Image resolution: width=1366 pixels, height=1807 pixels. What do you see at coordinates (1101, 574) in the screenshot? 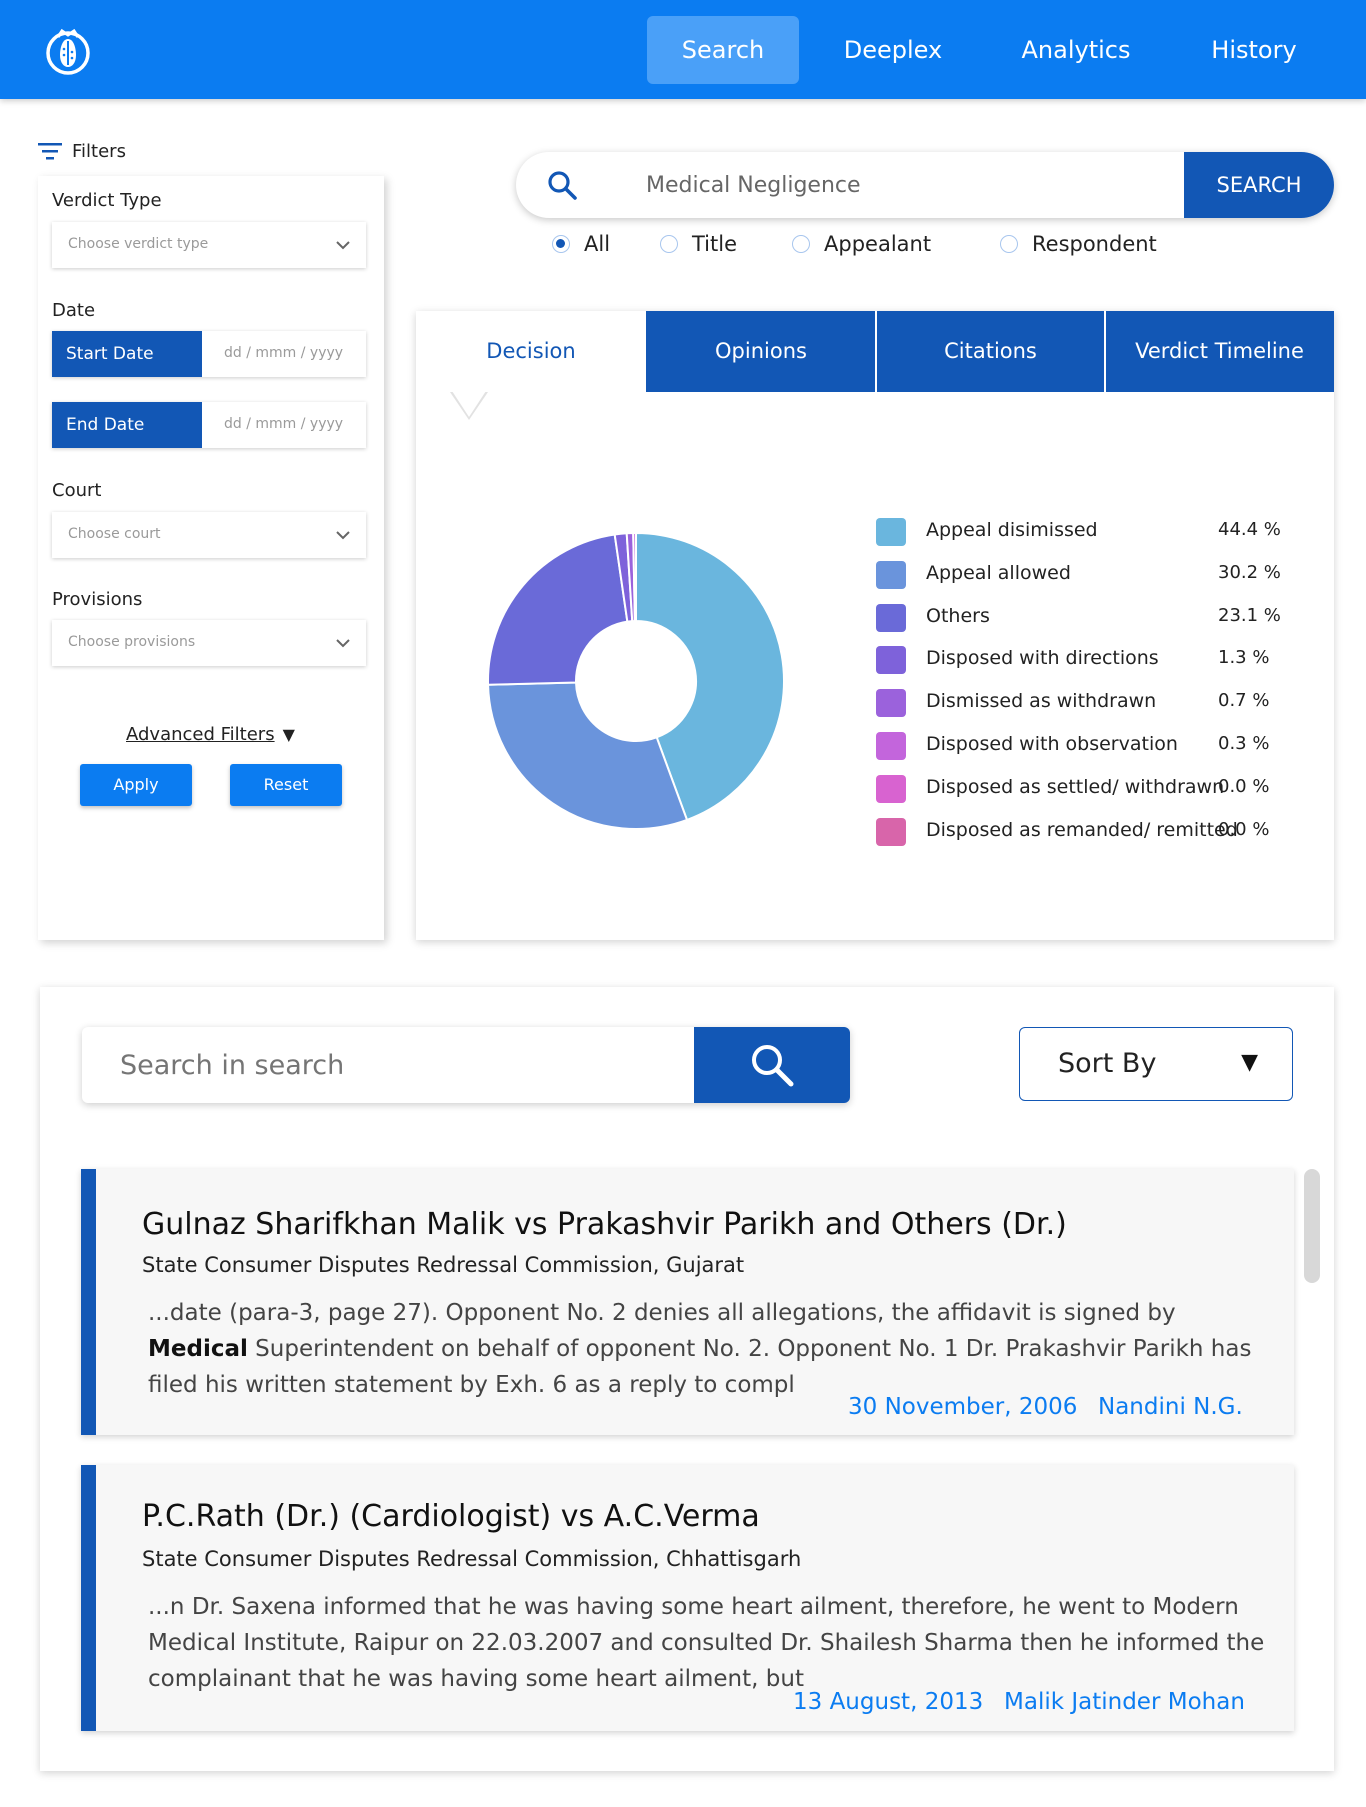
I see `legend-item: Appeal allowed 30.2 %` at bounding box center [1101, 574].